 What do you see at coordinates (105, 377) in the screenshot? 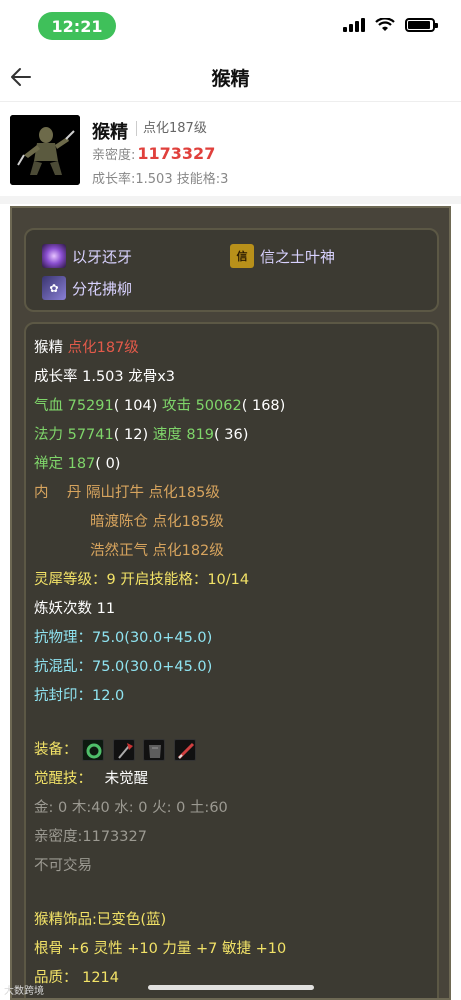
I see `info-growth: 成长率 1.503 龙骨x3` at bounding box center [105, 377].